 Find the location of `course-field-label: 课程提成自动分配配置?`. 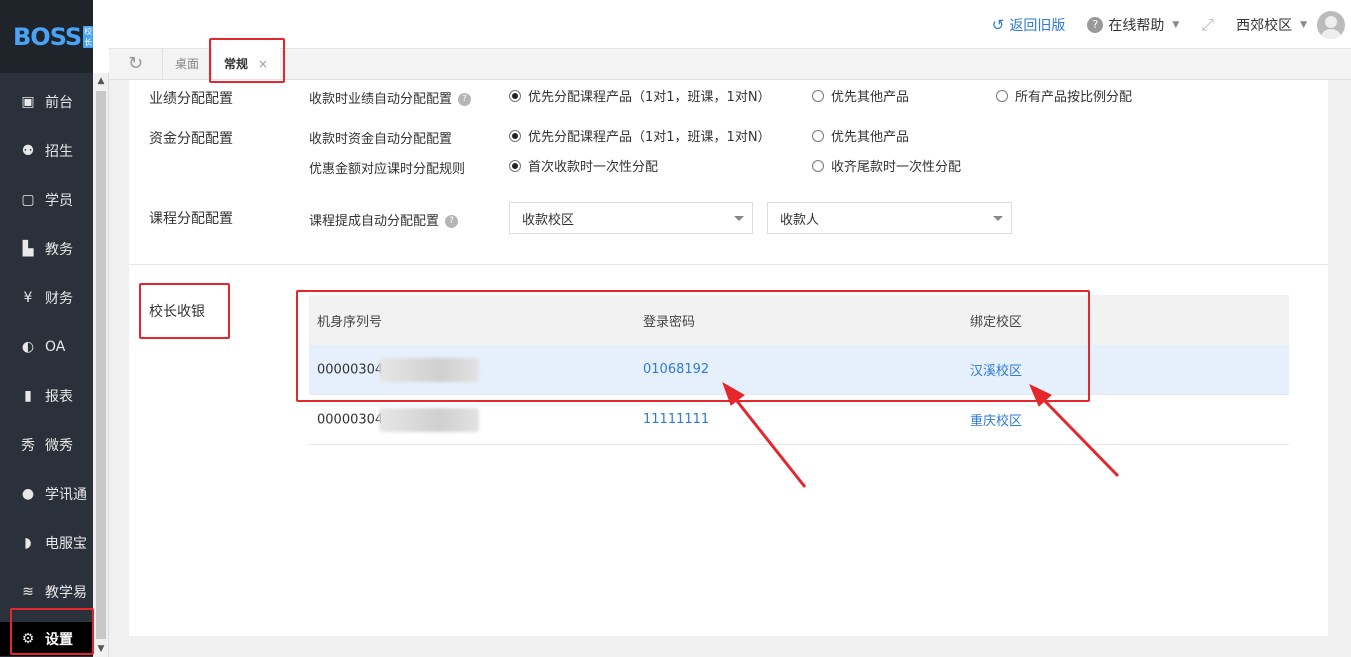

course-field-label: 课程提成自动分配配置? is located at coordinates (384, 219).